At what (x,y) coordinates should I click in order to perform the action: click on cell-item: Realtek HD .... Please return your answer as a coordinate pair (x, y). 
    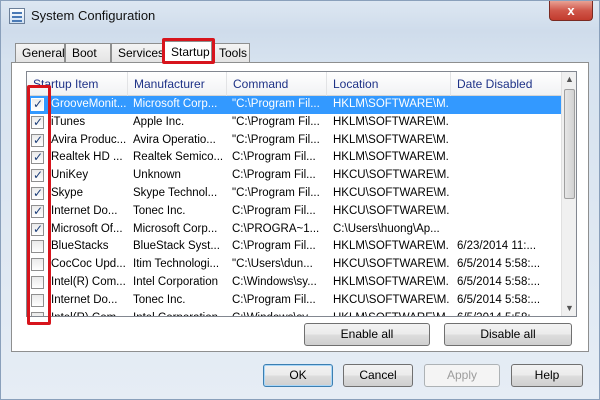
    Looking at the image, I should click on (87, 157).